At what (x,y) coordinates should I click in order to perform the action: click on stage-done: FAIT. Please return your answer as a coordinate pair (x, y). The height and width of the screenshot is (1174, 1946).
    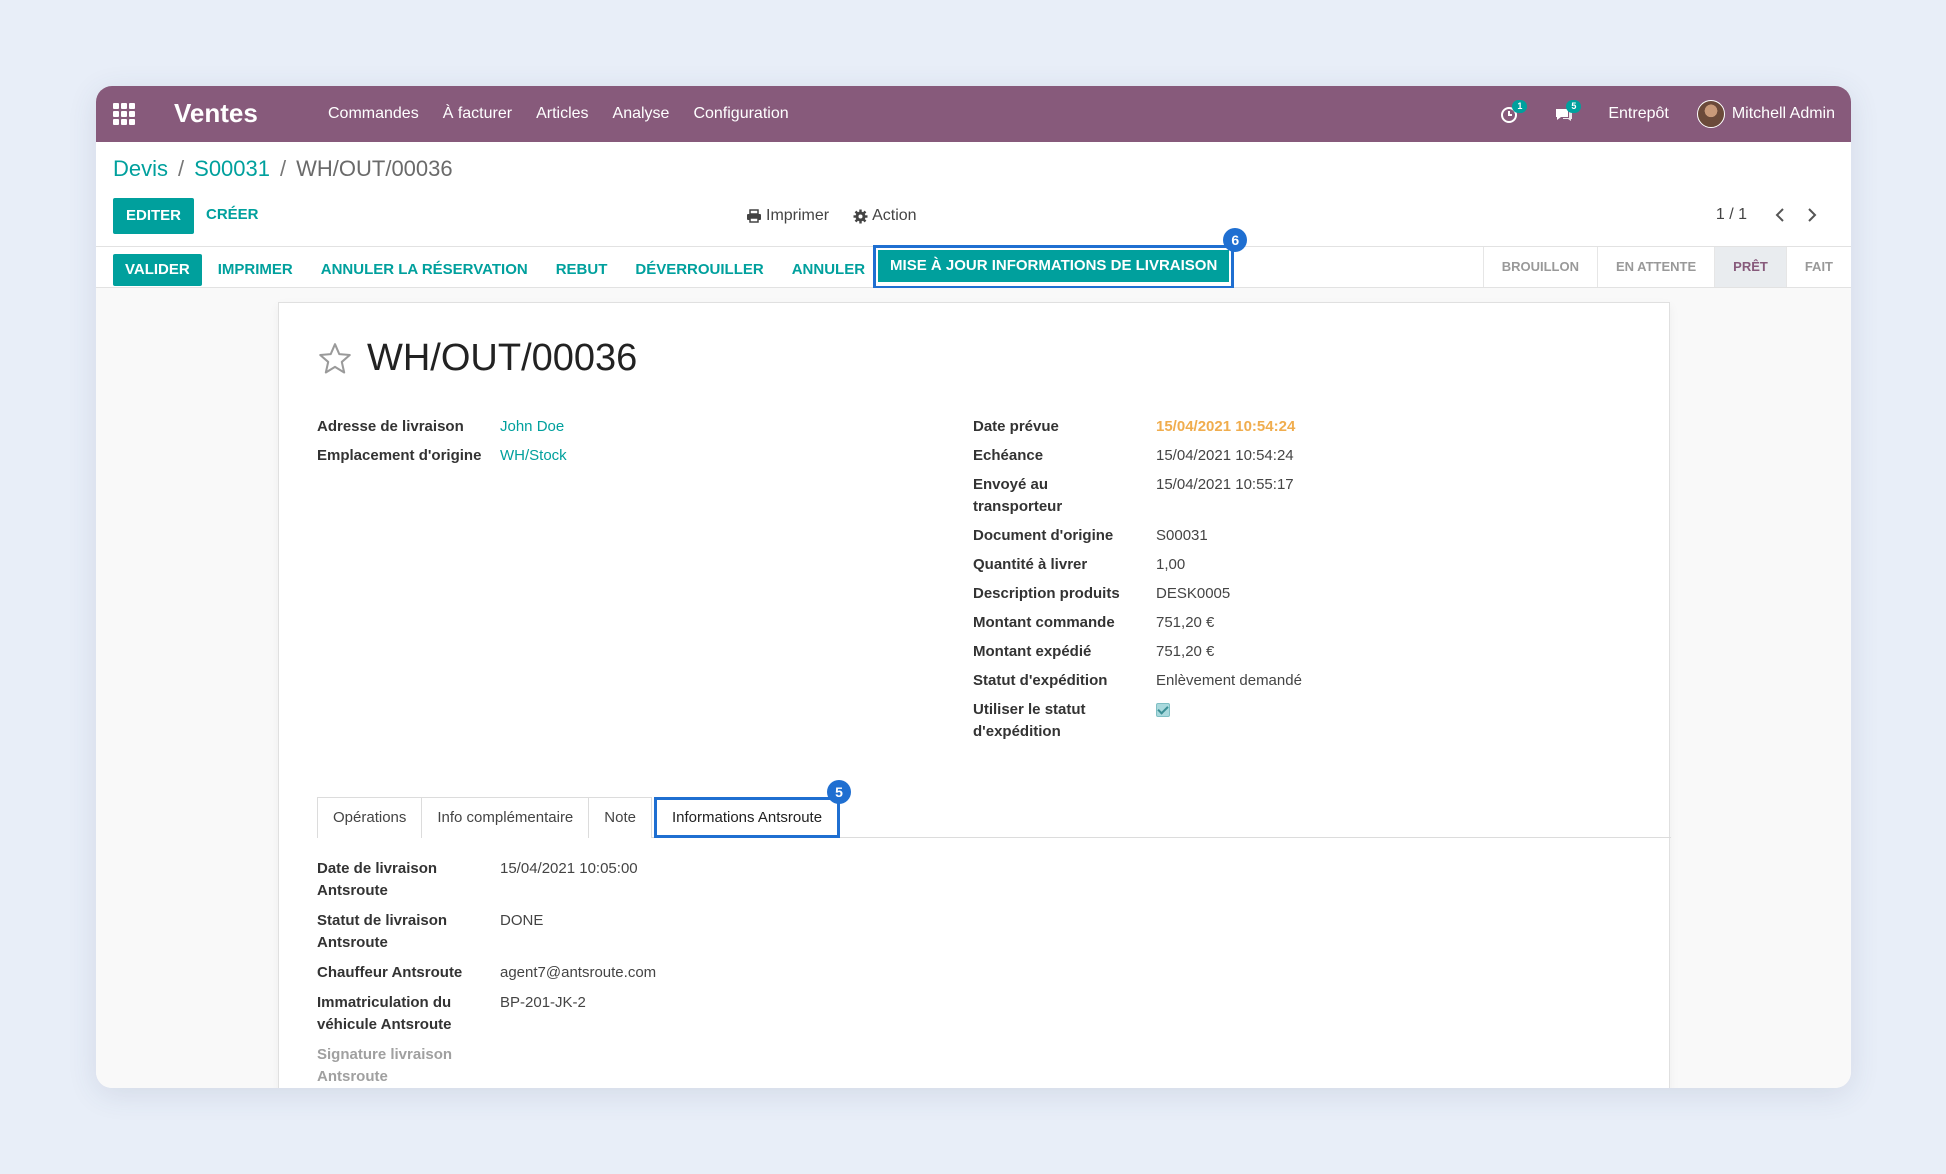
    Looking at the image, I should click on (1818, 267).